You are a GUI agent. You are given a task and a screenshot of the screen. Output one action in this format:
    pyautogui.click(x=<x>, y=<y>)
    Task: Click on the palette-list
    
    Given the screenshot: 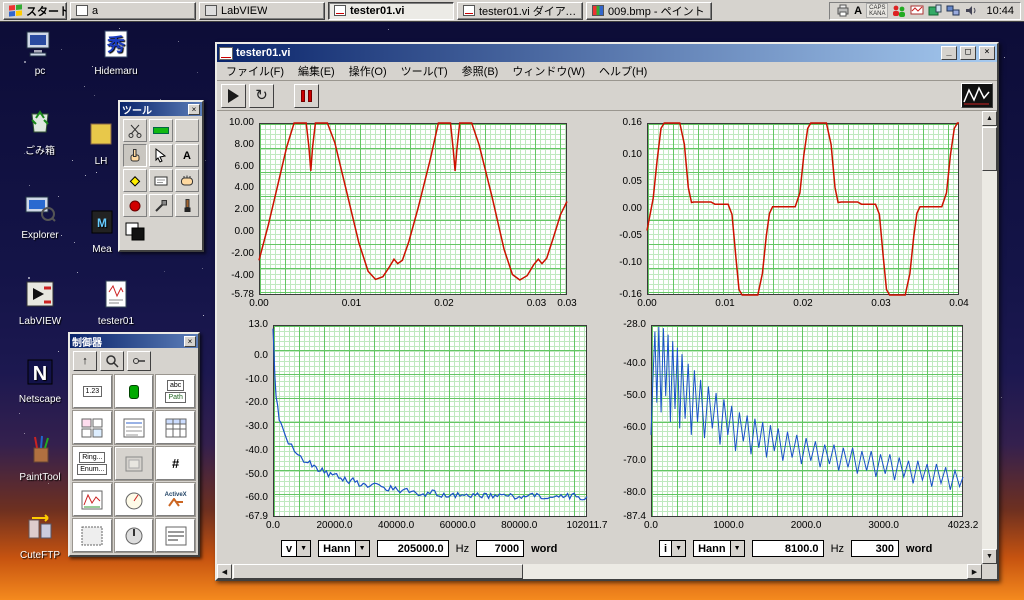 What is the action you would take?
    pyautogui.click(x=134, y=427)
    